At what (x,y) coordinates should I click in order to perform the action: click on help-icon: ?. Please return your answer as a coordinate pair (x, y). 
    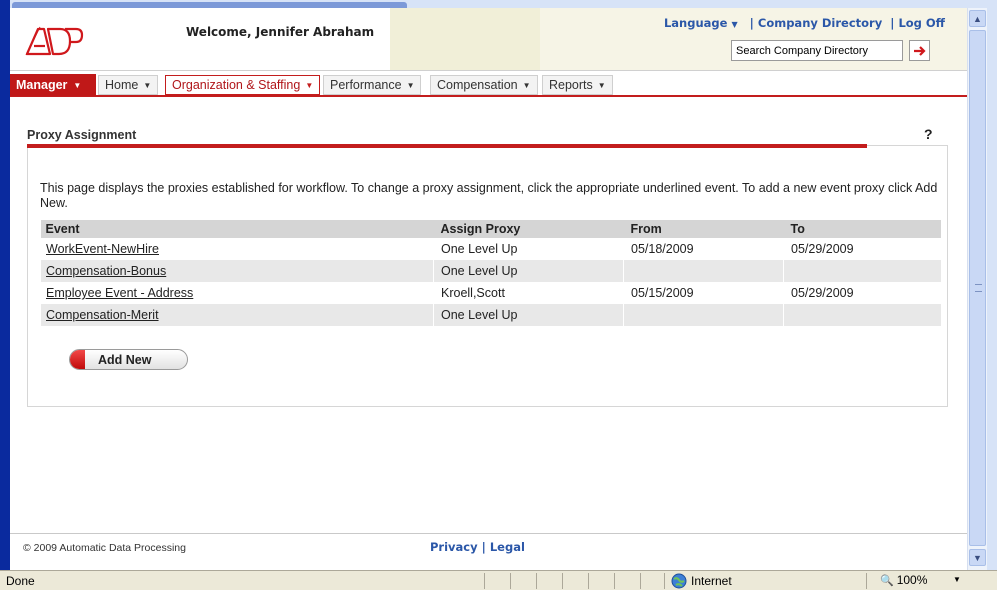
    Looking at the image, I should click on (928, 134).